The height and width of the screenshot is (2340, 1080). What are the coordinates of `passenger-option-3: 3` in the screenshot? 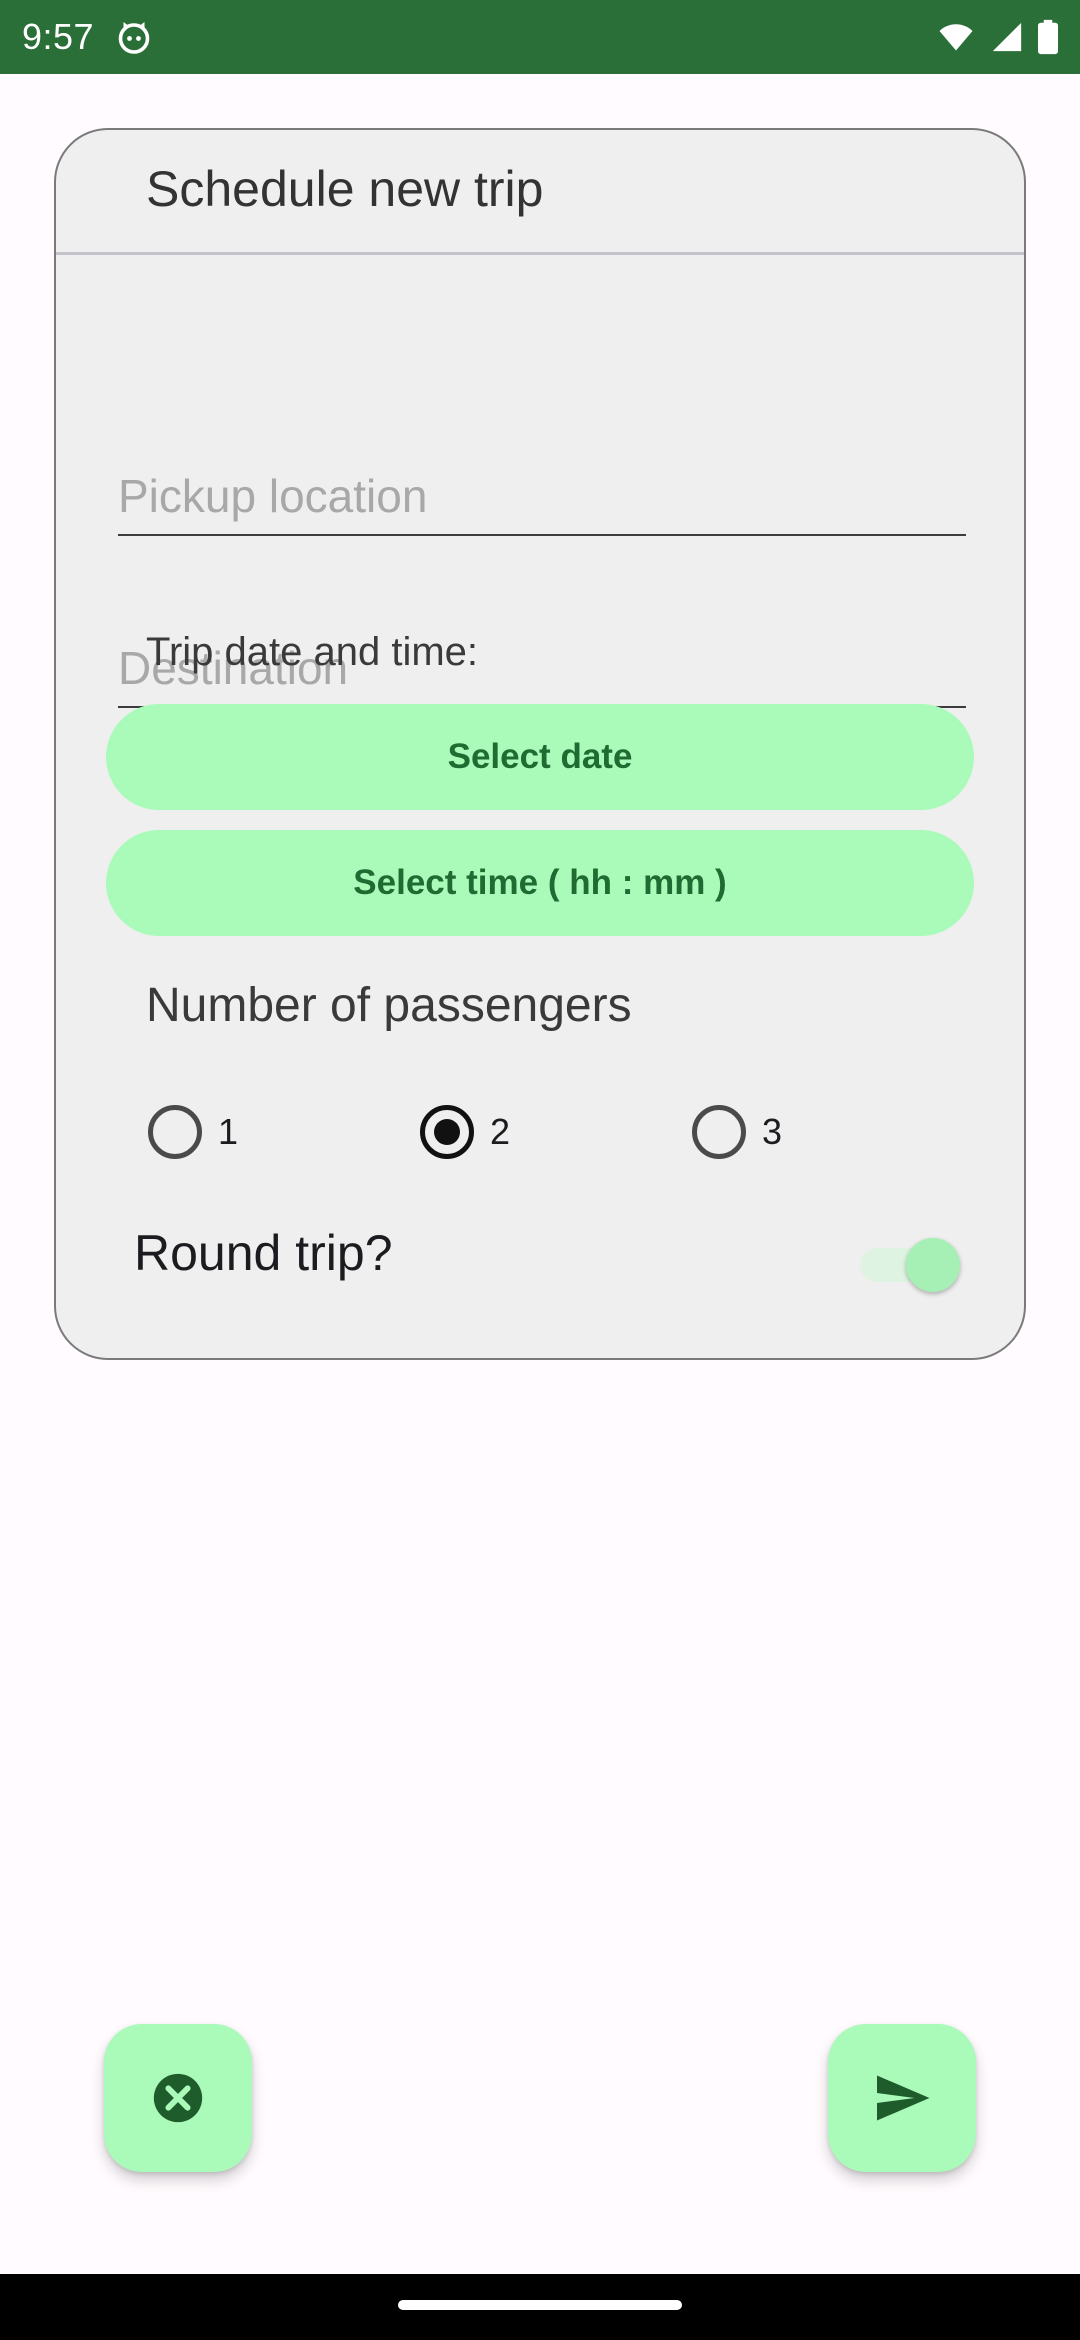 It's located at (737, 1132).